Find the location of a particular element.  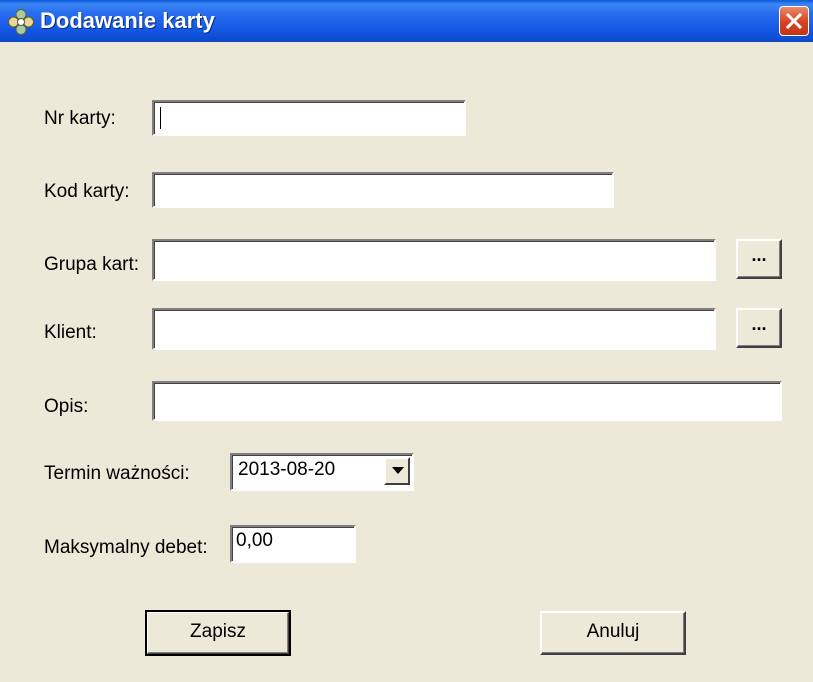

card-code-label: Kod karty: is located at coordinates (87, 191).